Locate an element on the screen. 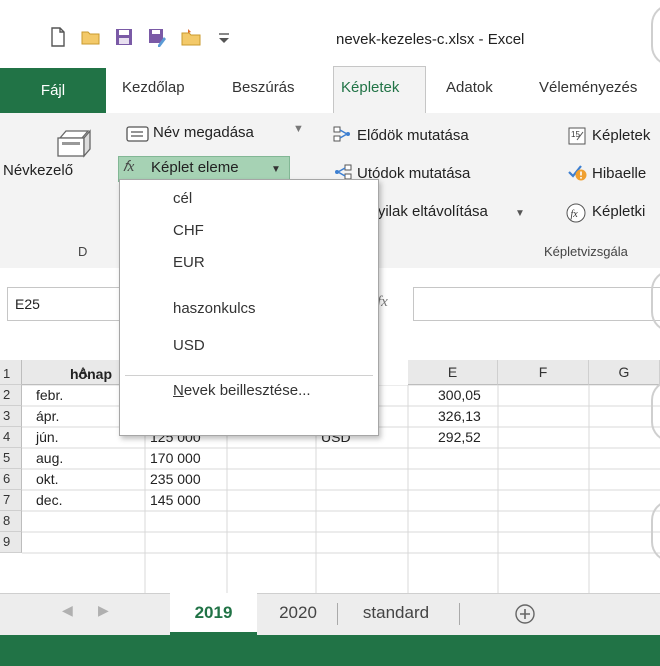 The height and width of the screenshot is (666, 660). dropdown-divider is located at coordinates (249, 375).